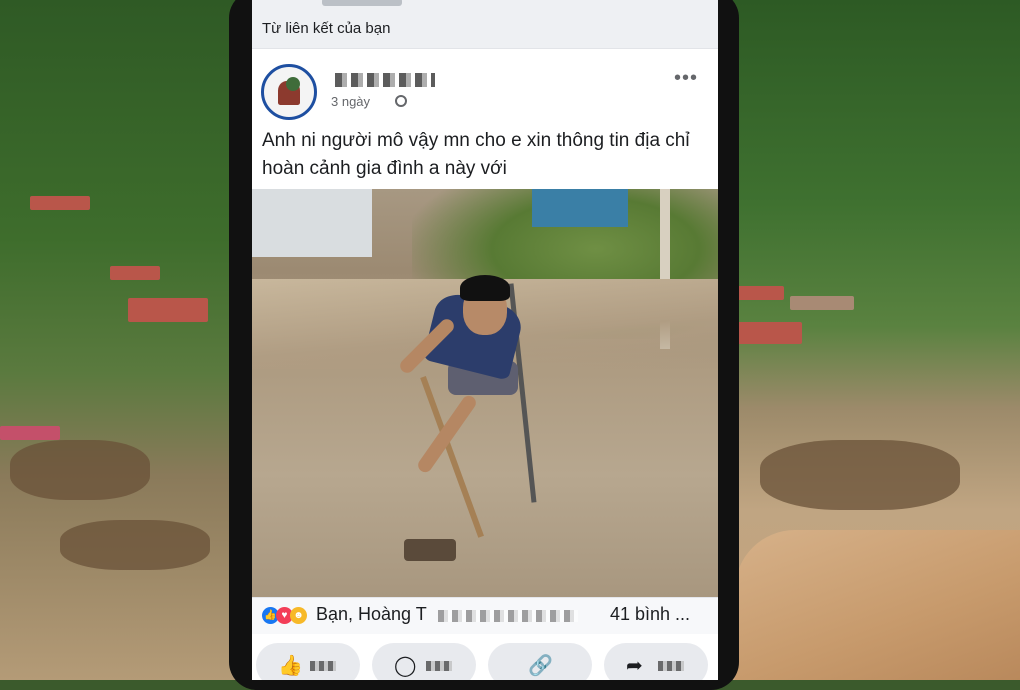 This screenshot has width=1020, height=690. Describe the element at coordinates (485, 24) in the screenshot. I see `feed-header: Từ liên kết của bạn` at that location.